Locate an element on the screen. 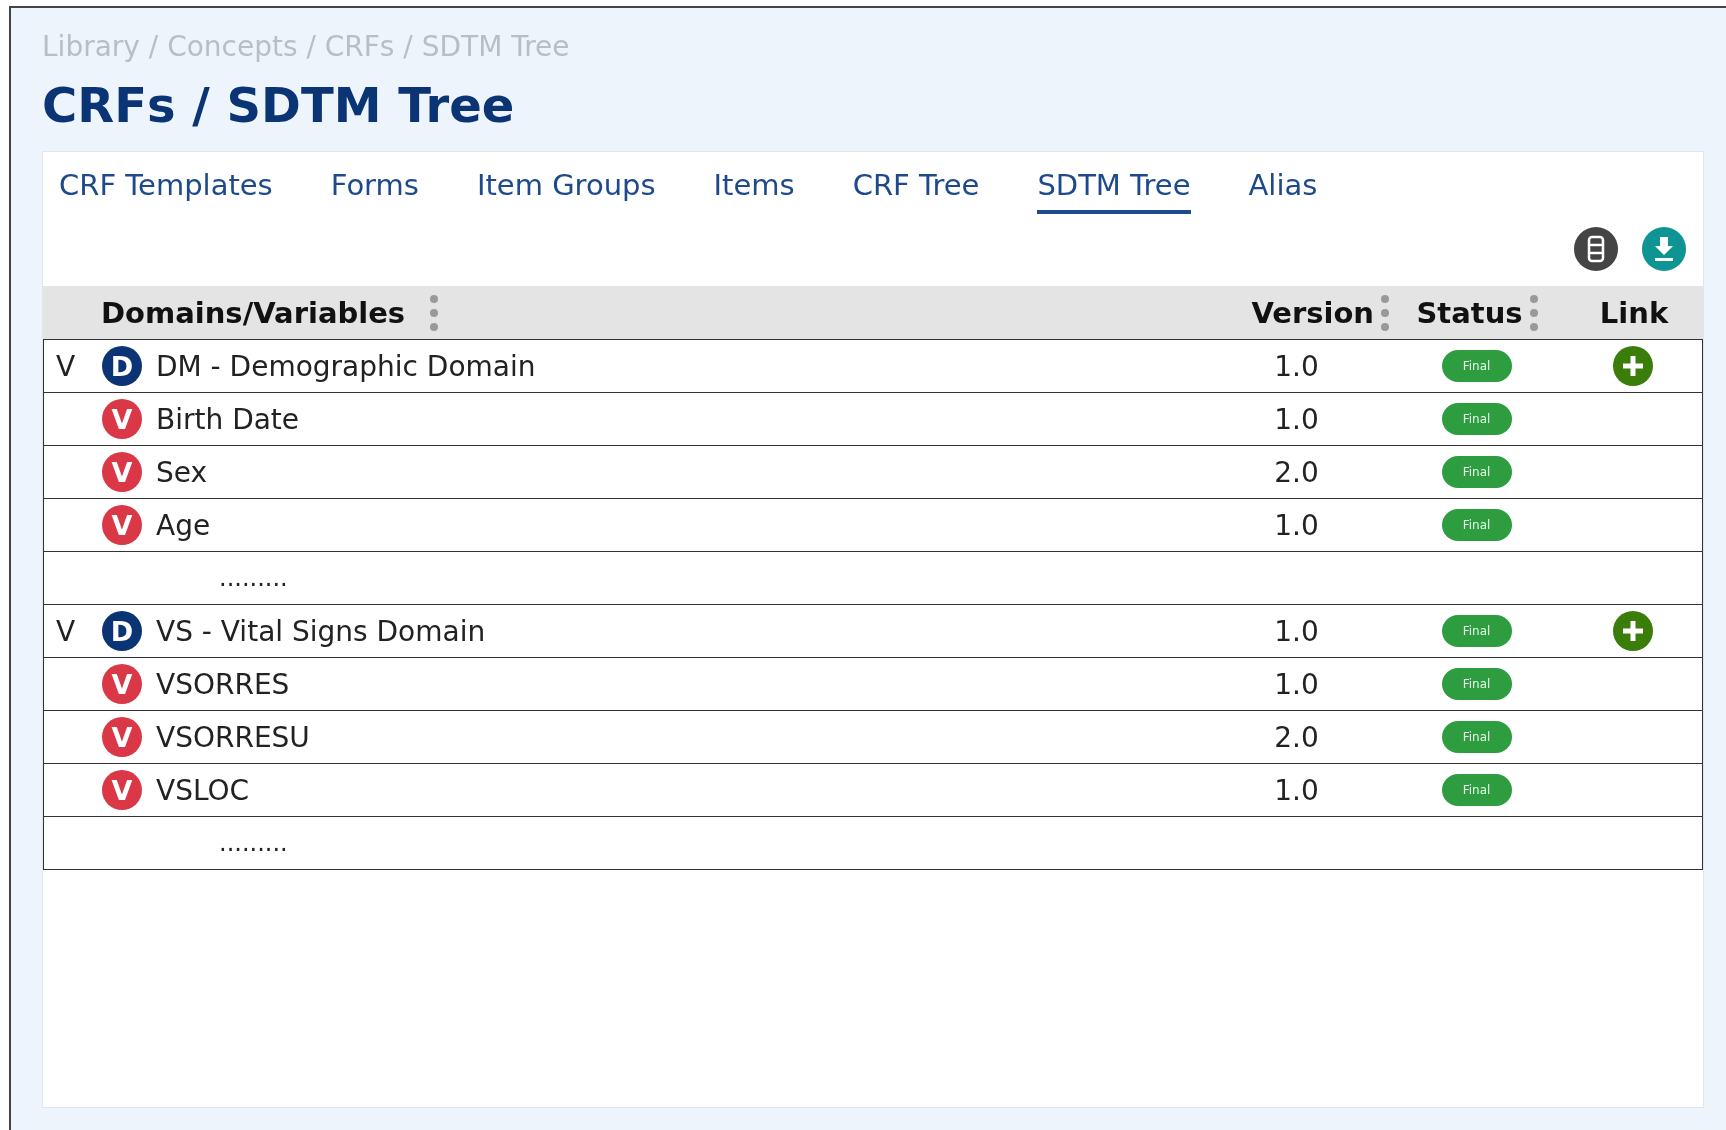  domain-name: DM - Demographic Domain is located at coordinates (346, 366).